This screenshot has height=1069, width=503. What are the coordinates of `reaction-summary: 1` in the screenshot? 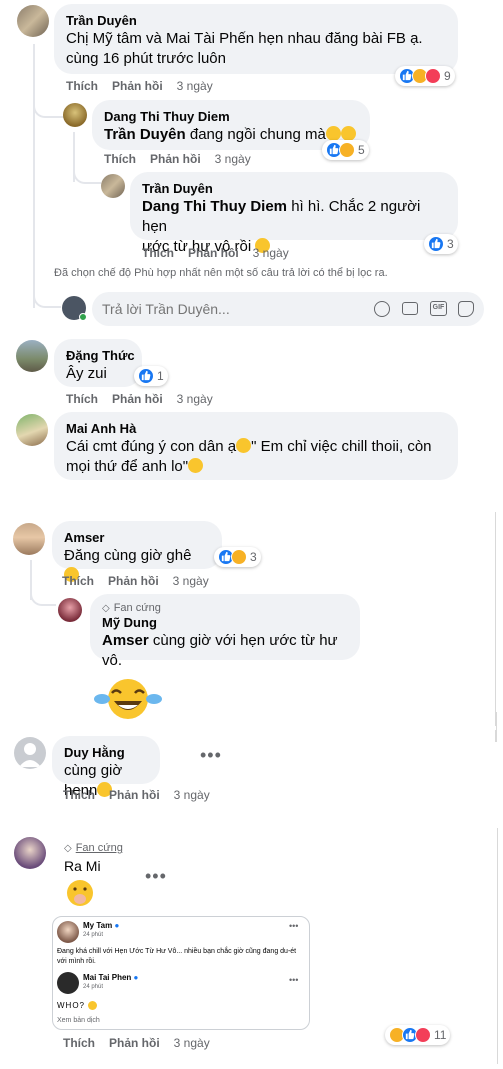 It's located at (151, 376).